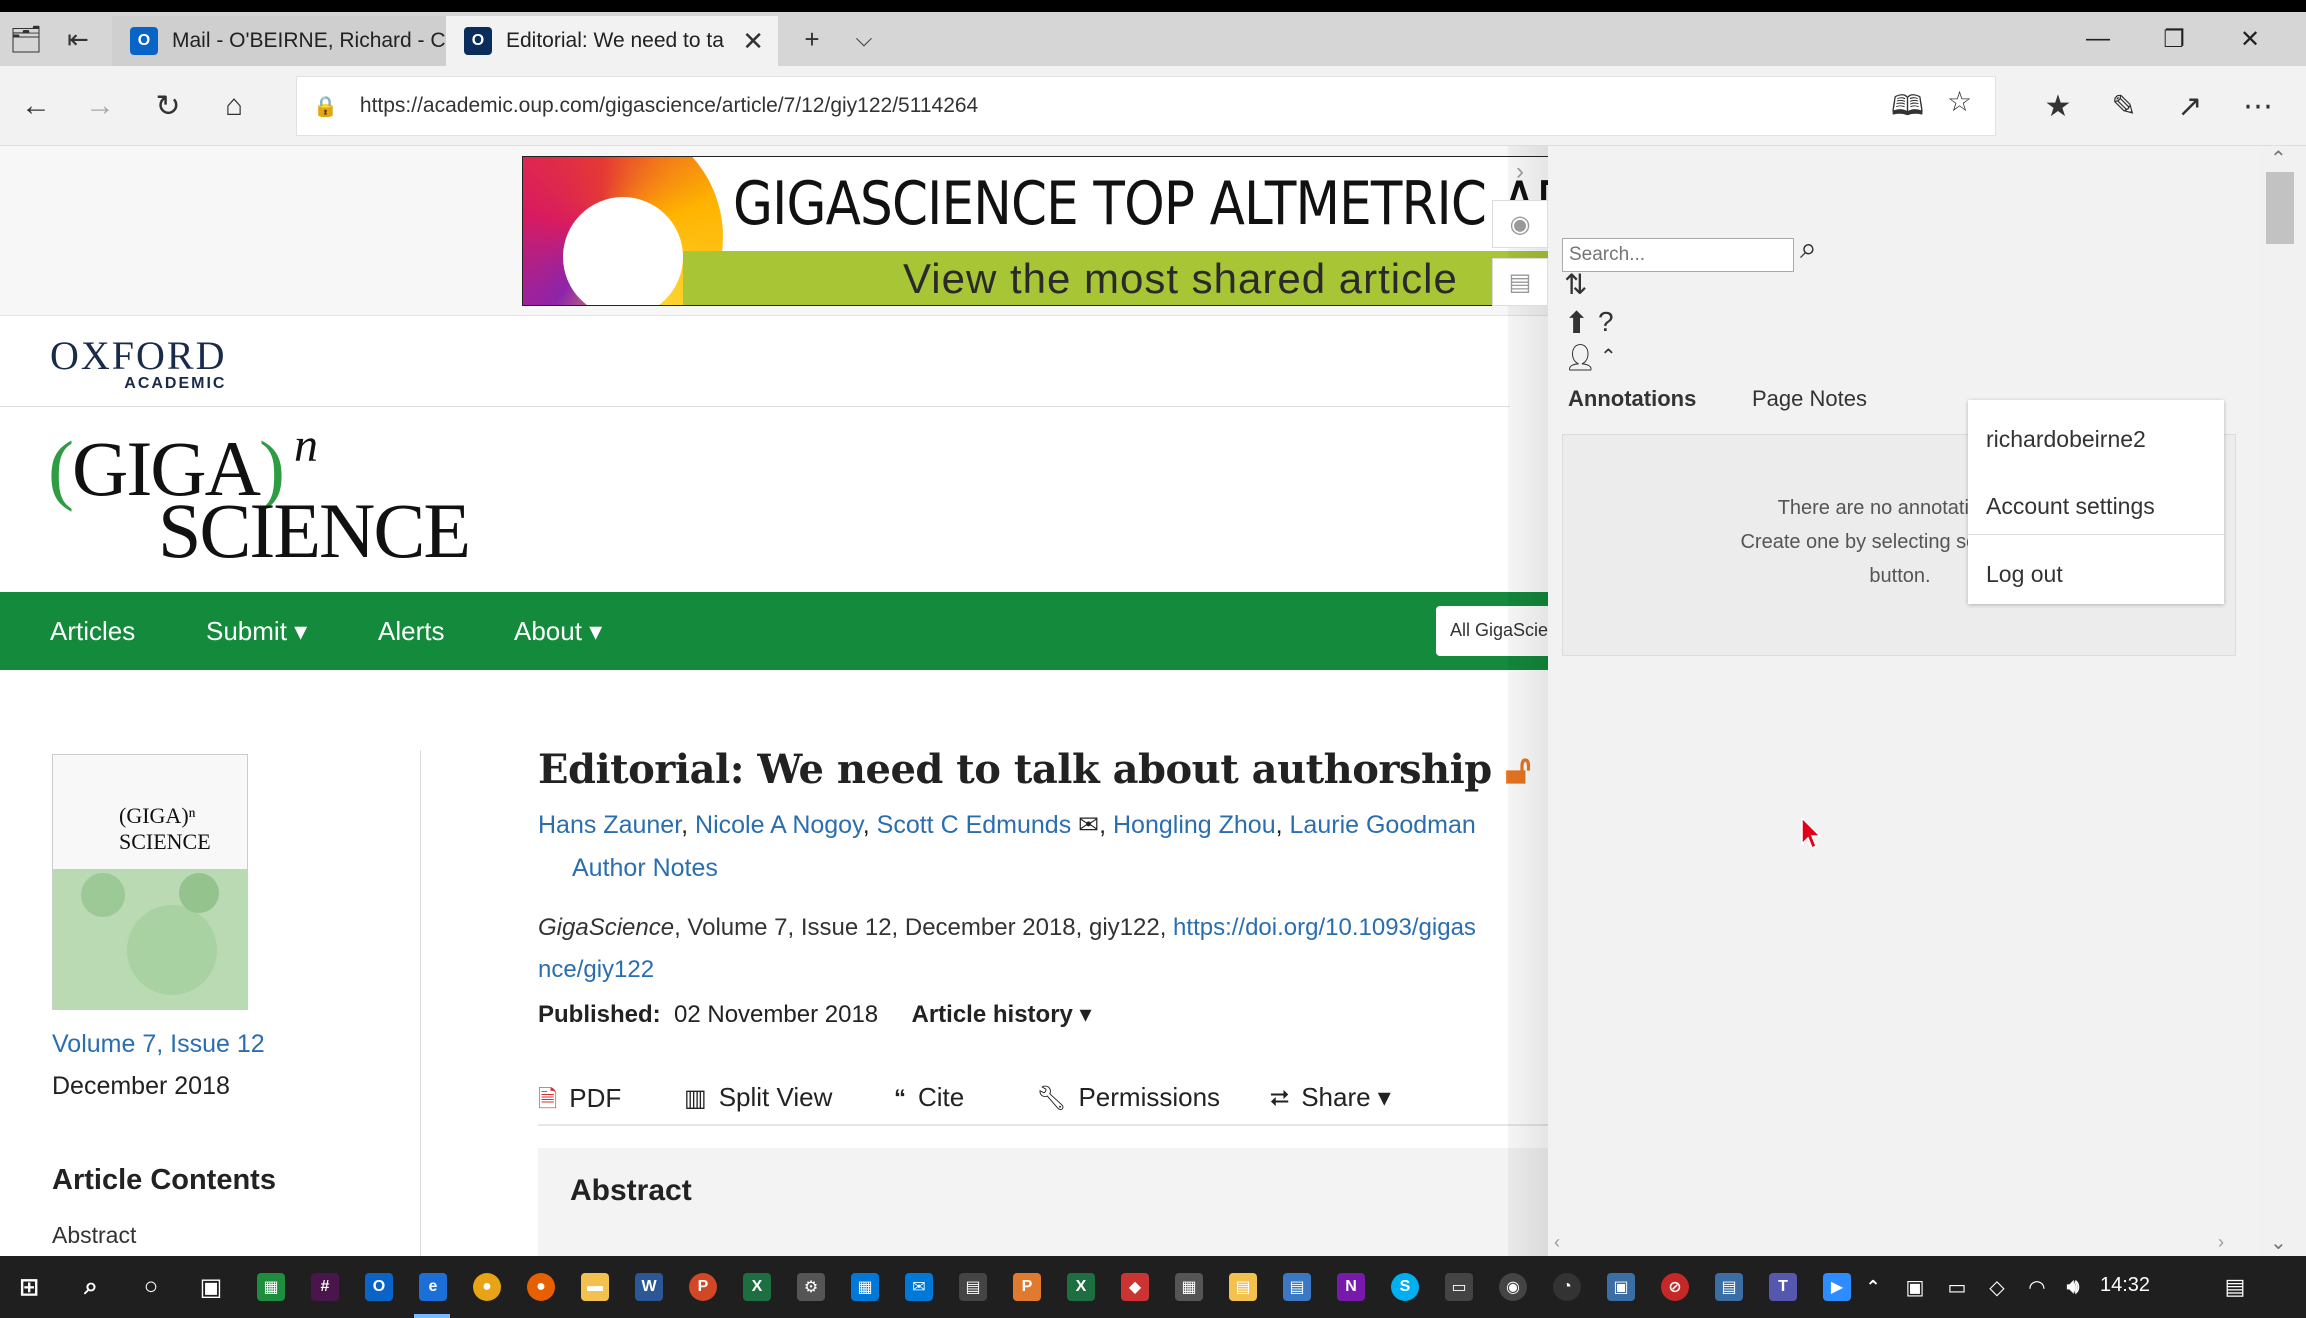 The height and width of the screenshot is (1318, 2306). What do you see at coordinates (36, 106) in the screenshot?
I see `back-icon: ←` at bounding box center [36, 106].